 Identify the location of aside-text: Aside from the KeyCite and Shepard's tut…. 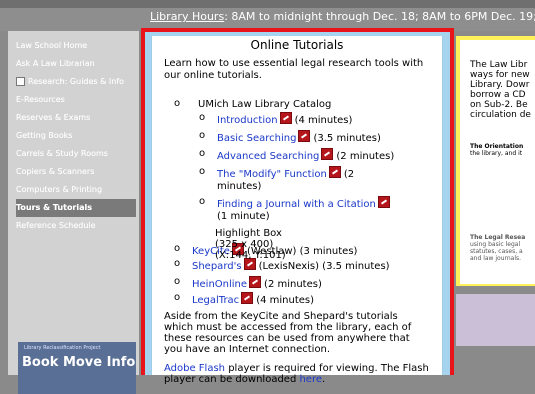
(288, 333).